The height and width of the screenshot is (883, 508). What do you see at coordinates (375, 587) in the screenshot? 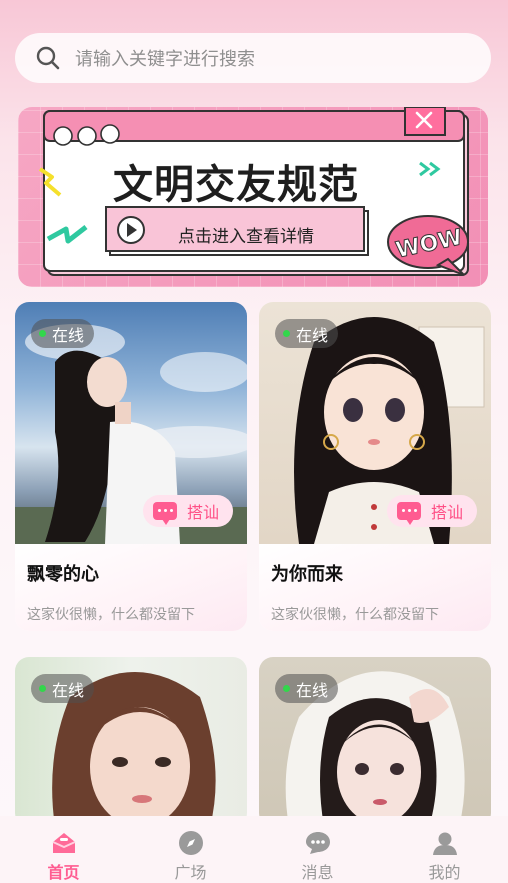
I see `user-info: 为你而来 这家伙很懒，什么都没留下` at bounding box center [375, 587].